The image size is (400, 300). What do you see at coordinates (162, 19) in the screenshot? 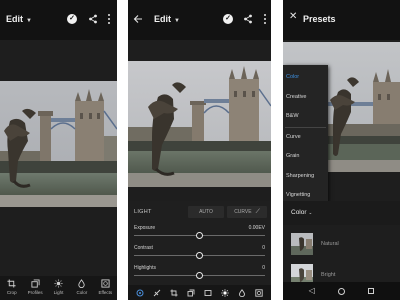
I see `screen-title: Edit` at bounding box center [162, 19].